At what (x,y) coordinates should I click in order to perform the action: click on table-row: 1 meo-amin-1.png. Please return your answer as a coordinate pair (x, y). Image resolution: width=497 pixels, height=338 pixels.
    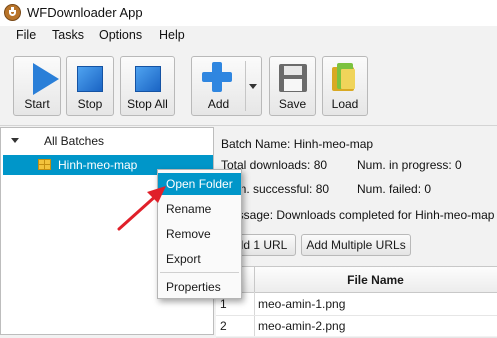
    Looking at the image, I should click on (356, 304).